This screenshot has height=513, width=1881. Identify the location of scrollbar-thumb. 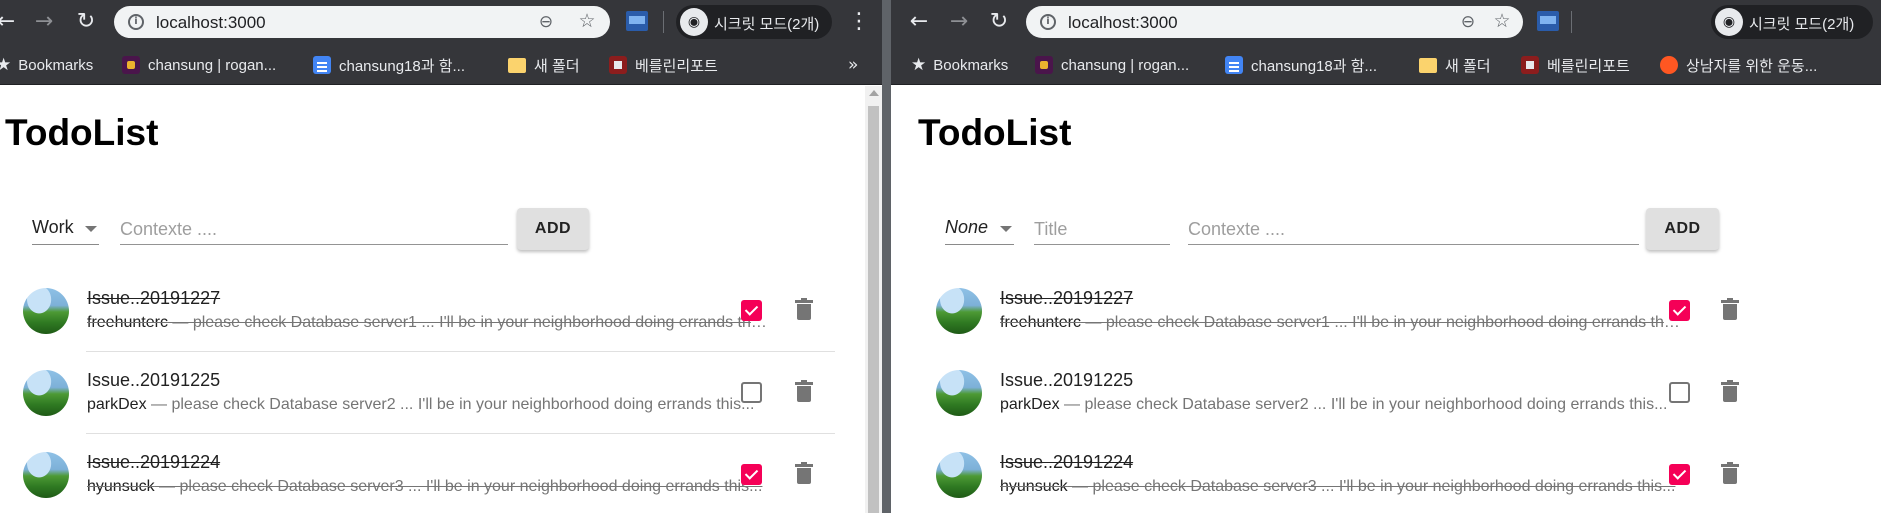
(873, 309).